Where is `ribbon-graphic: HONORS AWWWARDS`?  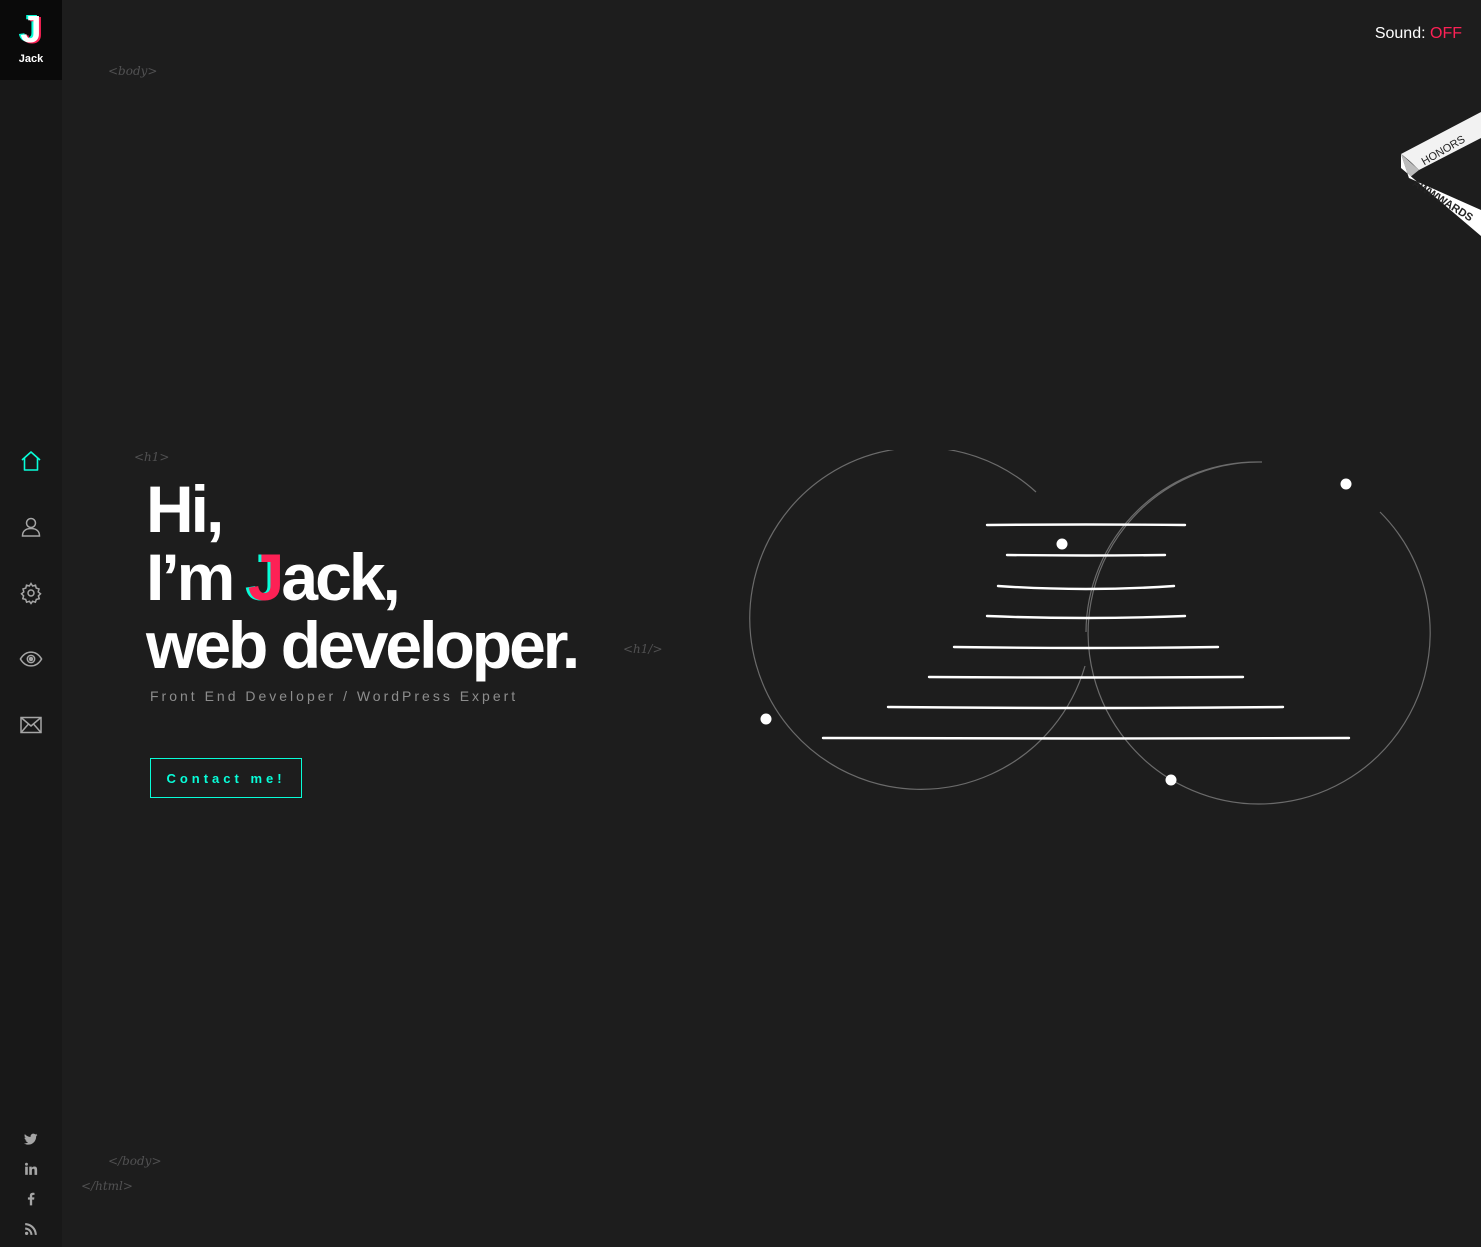
ribbon-graphic: HONORS AWWWARDS is located at coordinates (1441, 174).